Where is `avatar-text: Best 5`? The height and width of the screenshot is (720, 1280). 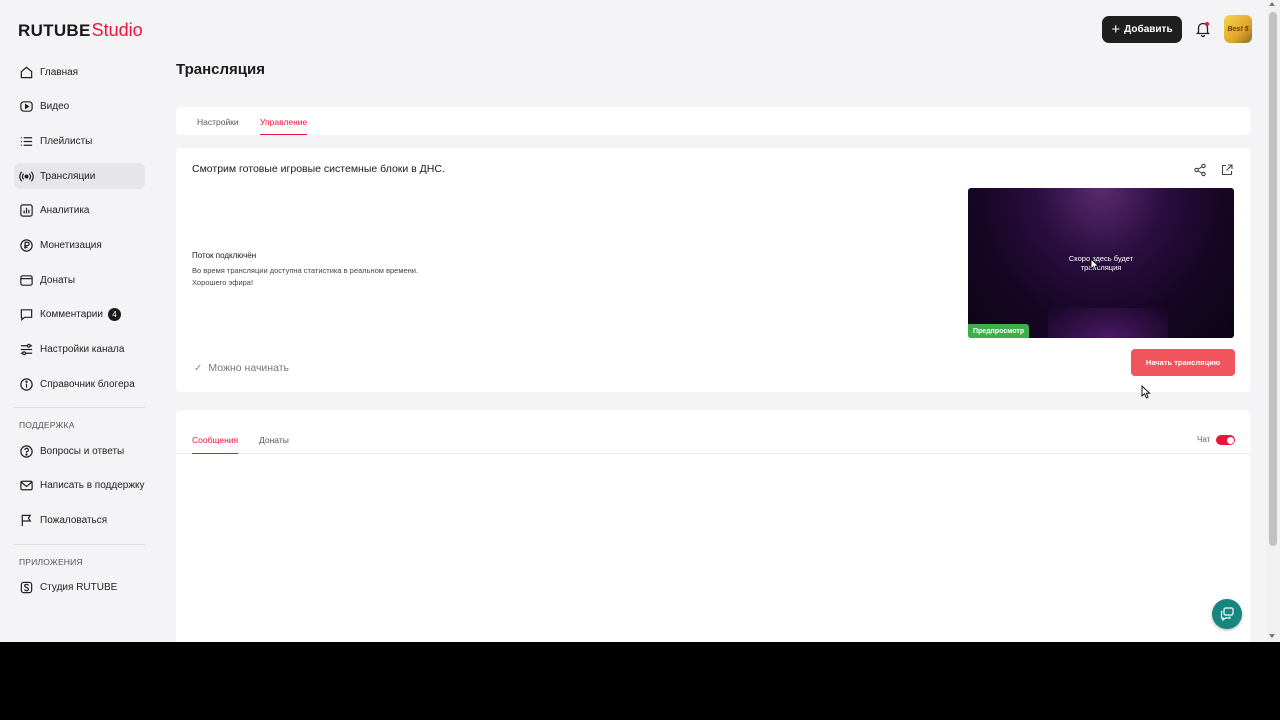
avatar-text: Best 5 is located at coordinates (1238, 29).